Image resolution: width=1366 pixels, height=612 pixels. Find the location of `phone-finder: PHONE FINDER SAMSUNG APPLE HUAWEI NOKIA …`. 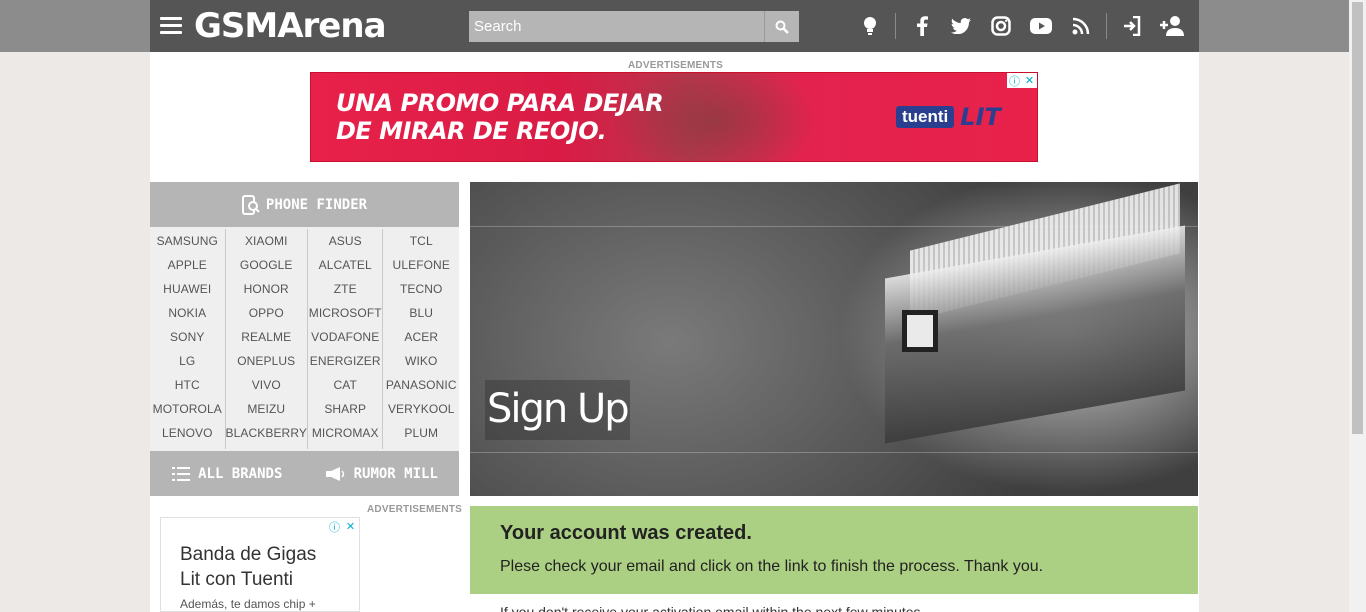

phone-finder: PHONE FINDER SAMSUNG APPLE HUAWEI NOKIA … is located at coordinates (304, 339).